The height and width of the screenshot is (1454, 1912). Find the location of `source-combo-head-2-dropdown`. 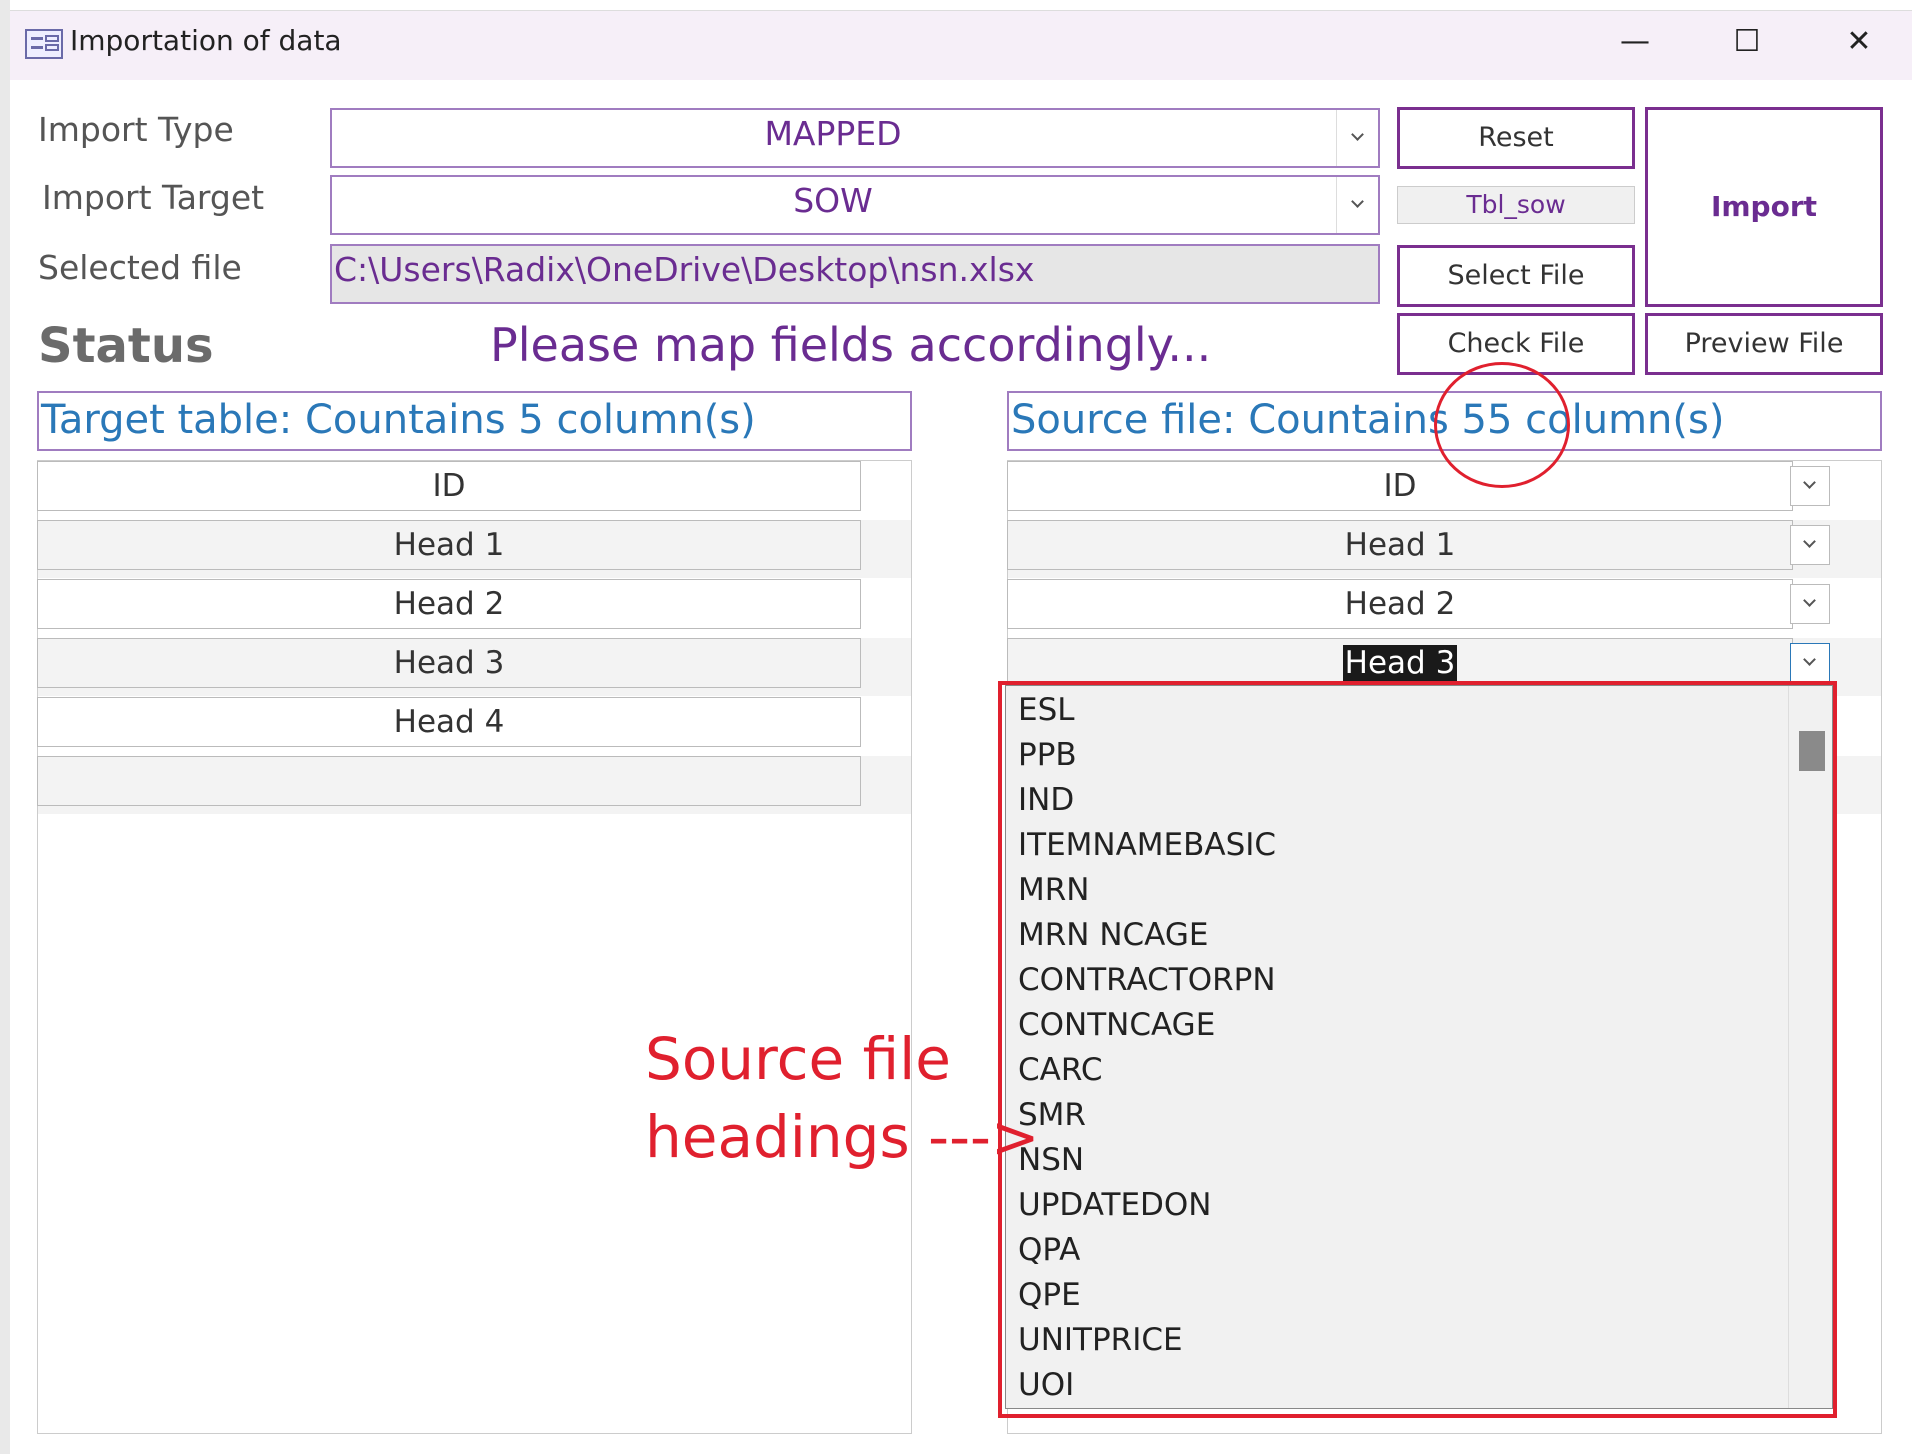

source-combo-head-2-dropdown is located at coordinates (1810, 604).